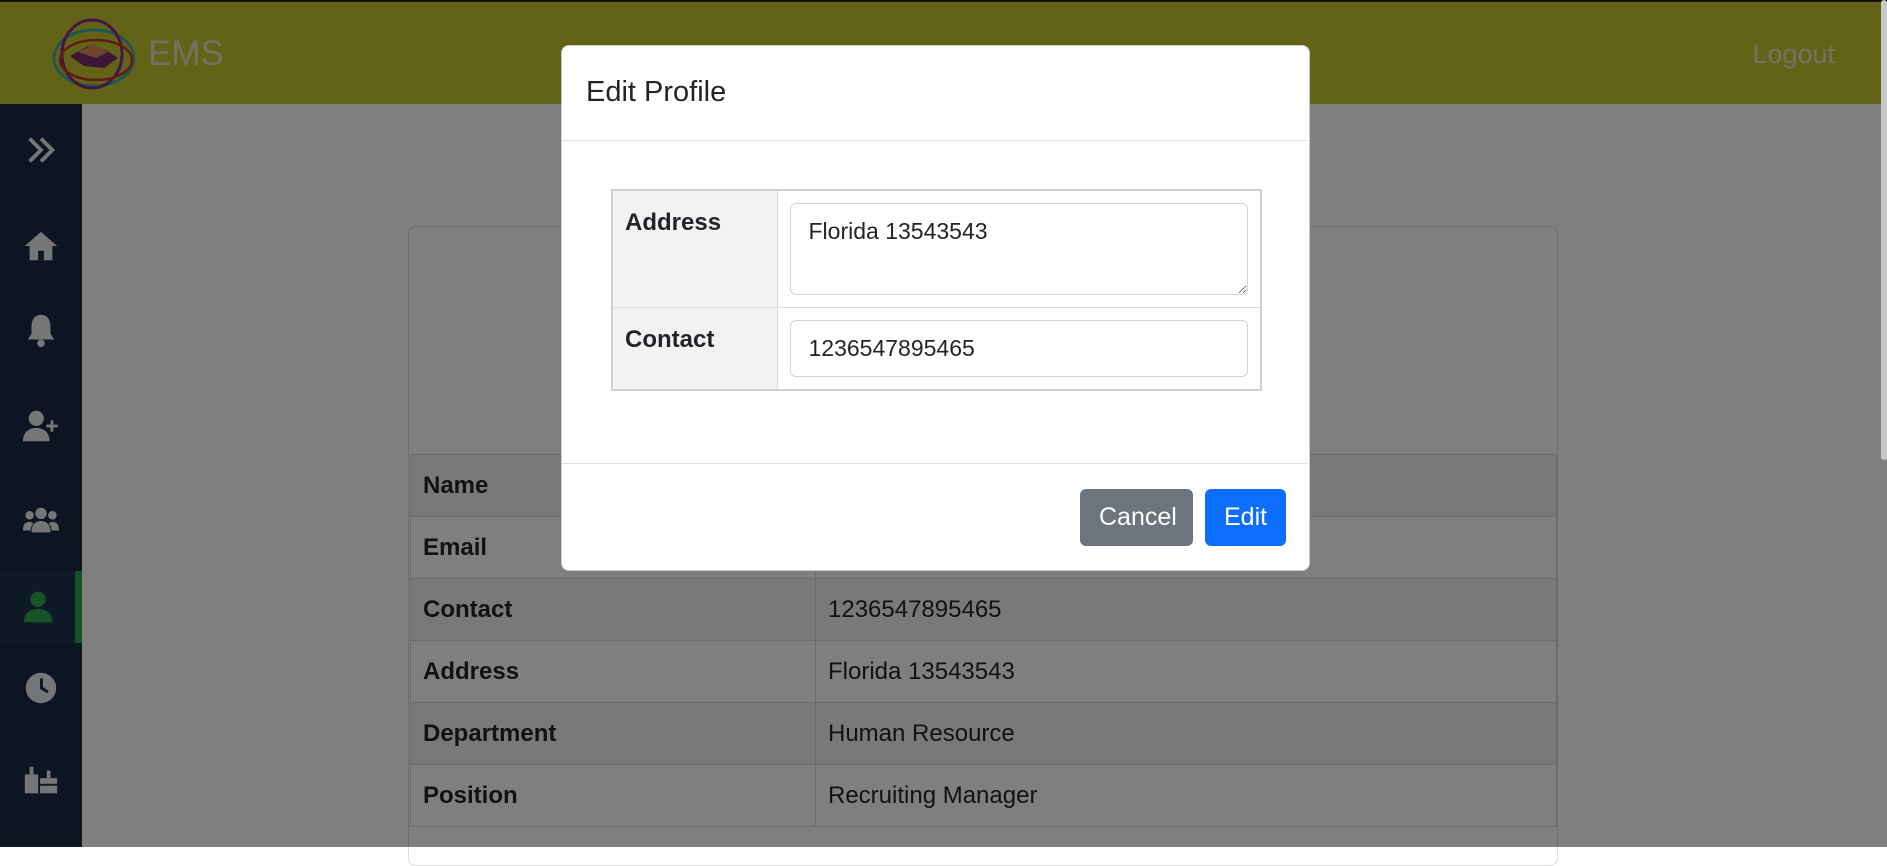 This screenshot has height=866, width=1887. Describe the element at coordinates (1884, 230) in the screenshot. I see `page-scrollbar` at that location.